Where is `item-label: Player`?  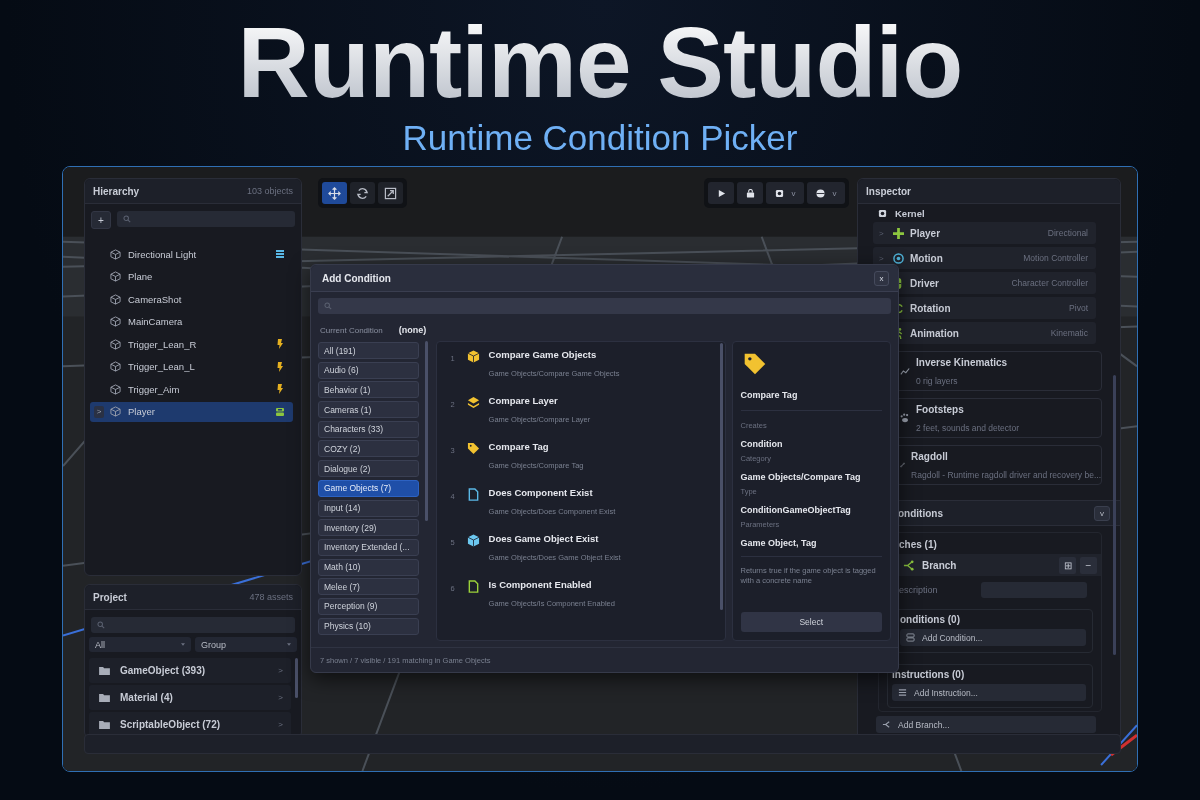 item-label: Player is located at coordinates (142, 411).